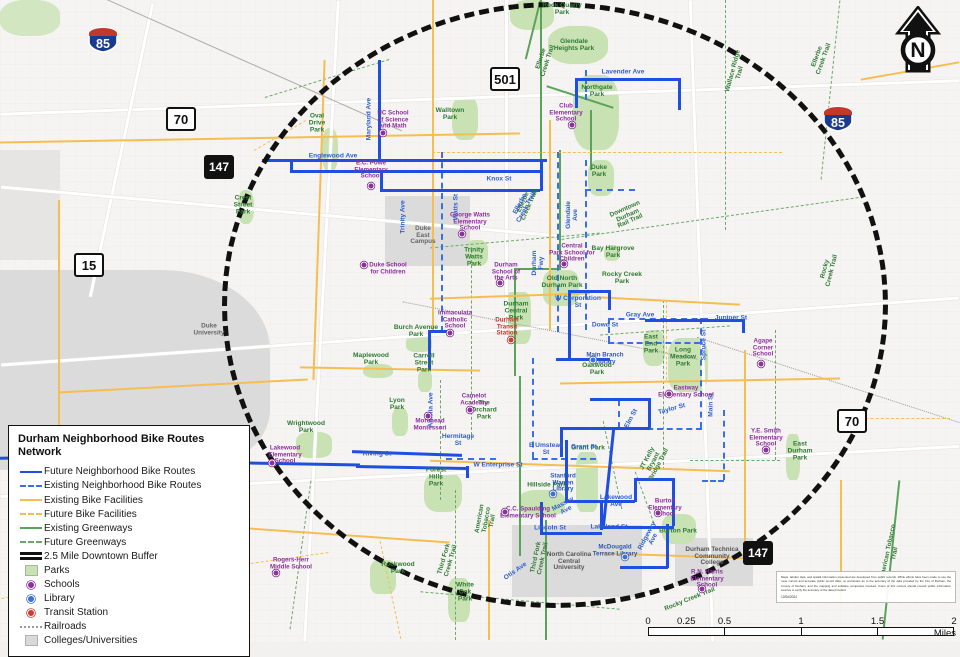 Image resolution: width=960 pixels, height=657 pixels. Describe the element at coordinates (85, 542) in the screenshot. I see `legend-label: Future Greenways` at that location.